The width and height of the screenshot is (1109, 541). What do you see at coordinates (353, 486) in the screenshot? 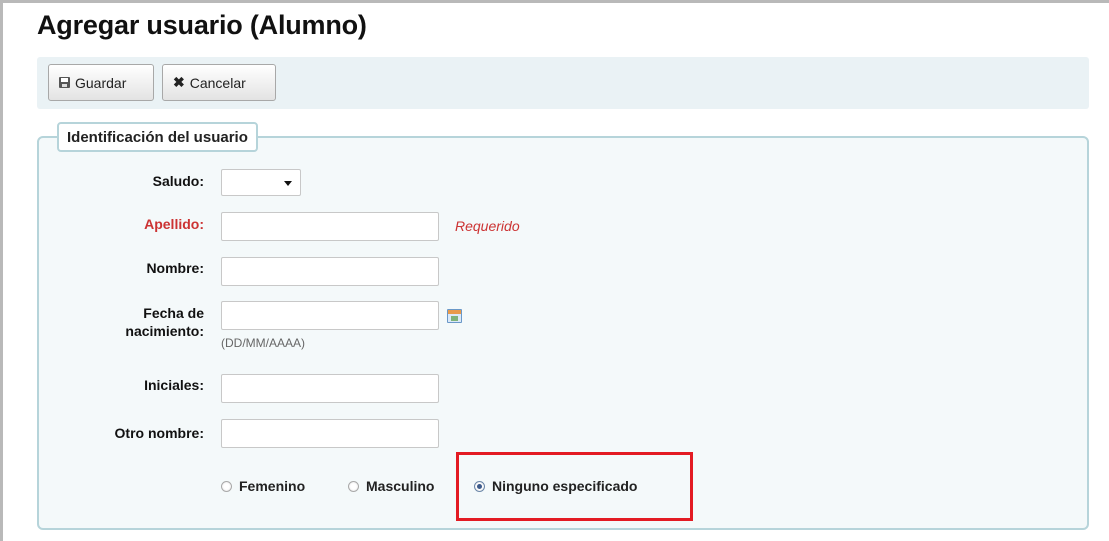
I see `radio-masculino-dot` at bounding box center [353, 486].